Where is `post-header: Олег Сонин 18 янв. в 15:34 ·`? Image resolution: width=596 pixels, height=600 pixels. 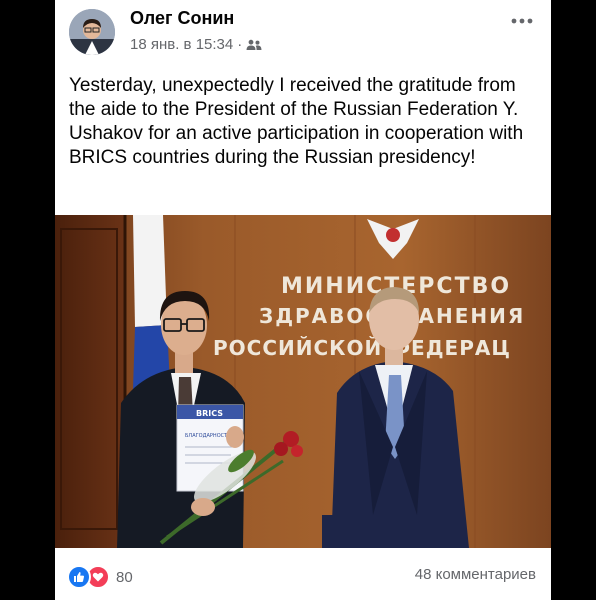
post-header: Олег Сонин 18 янв. в 15:34 · is located at coordinates (303, 31).